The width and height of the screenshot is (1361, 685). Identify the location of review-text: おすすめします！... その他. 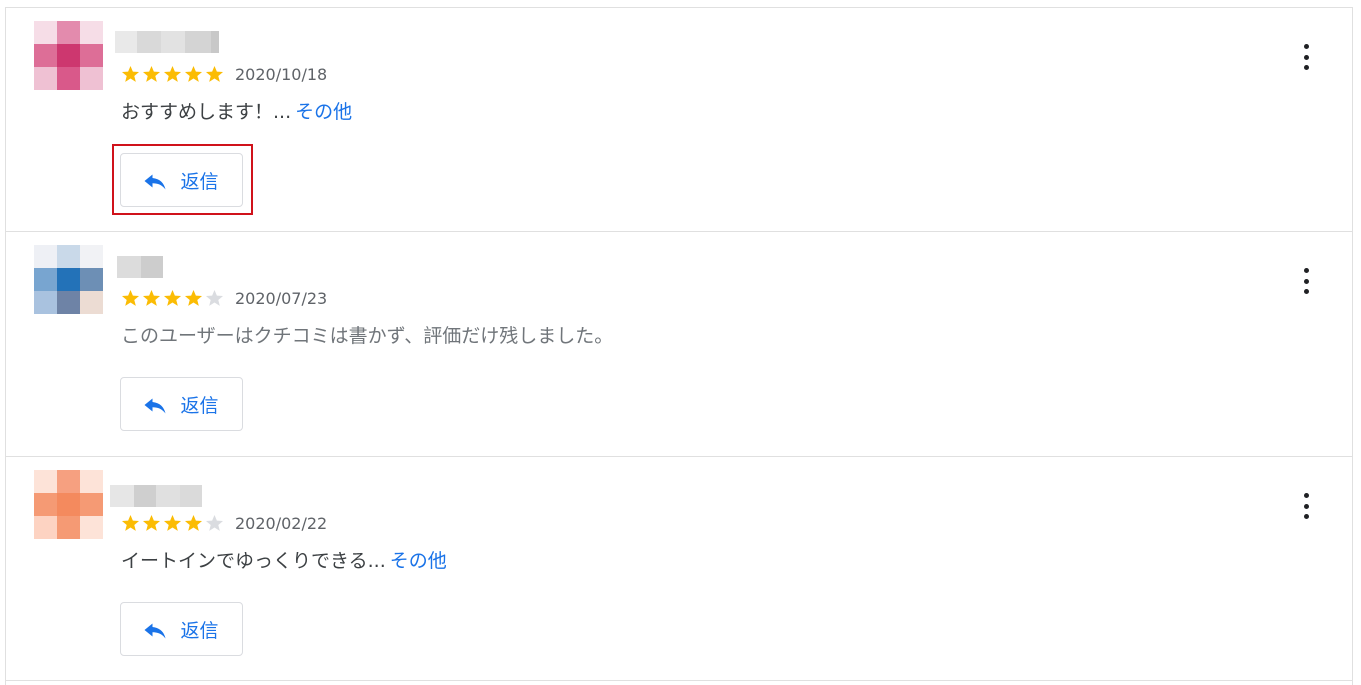
(236, 112).